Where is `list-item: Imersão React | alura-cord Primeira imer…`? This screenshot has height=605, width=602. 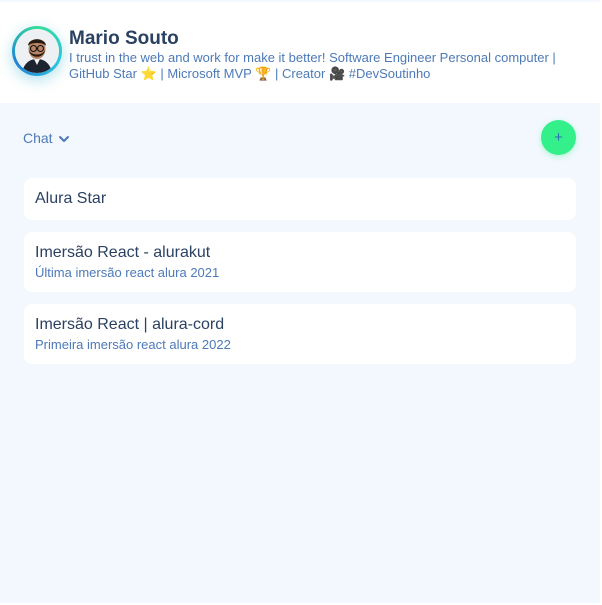
list-item: Imersão React | alura-cord Primeira imer… is located at coordinates (300, 334).